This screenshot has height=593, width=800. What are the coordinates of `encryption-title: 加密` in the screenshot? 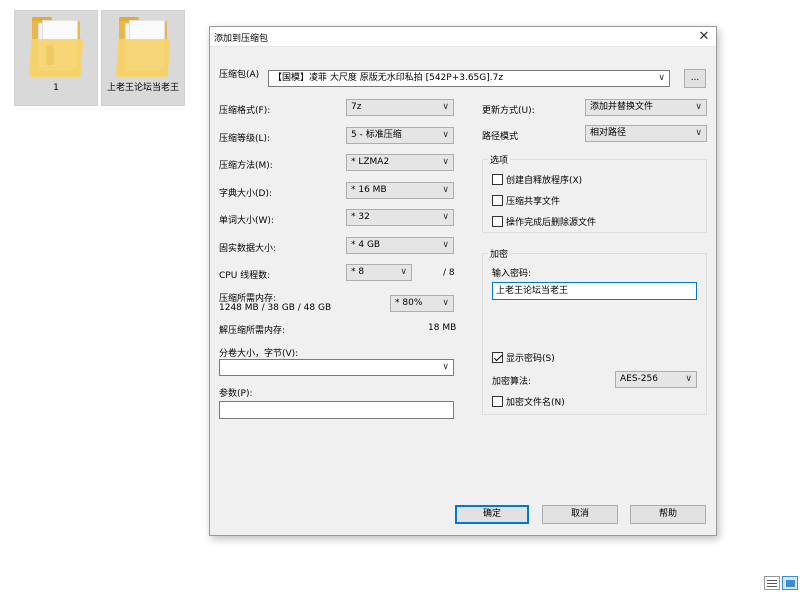 It's located at (499, 253).